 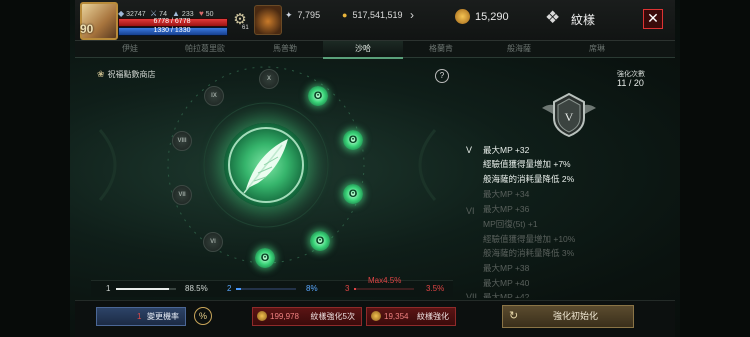 What do you see at coordinates (472, 295) in the screenshot?
I see `level-roman: VII` at bounding box center [472, 295].